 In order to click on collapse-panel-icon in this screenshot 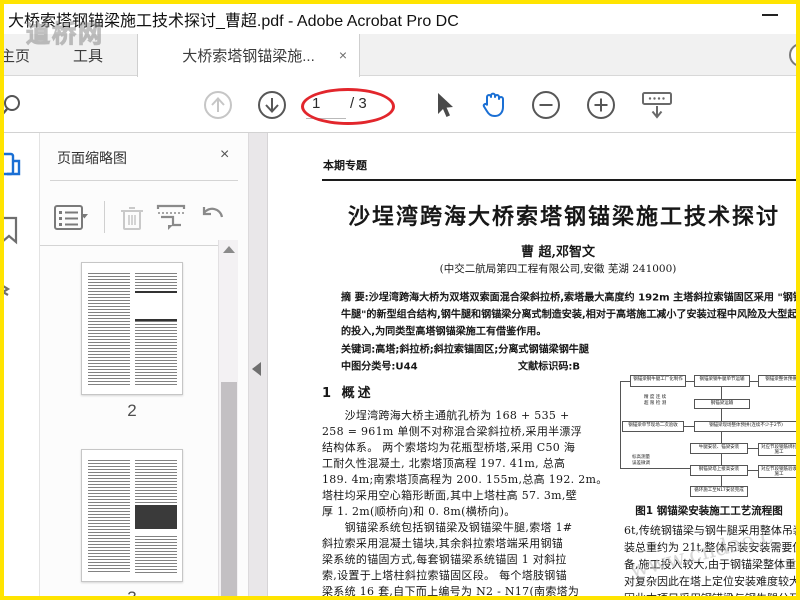, I will do `click(256, 369)`.